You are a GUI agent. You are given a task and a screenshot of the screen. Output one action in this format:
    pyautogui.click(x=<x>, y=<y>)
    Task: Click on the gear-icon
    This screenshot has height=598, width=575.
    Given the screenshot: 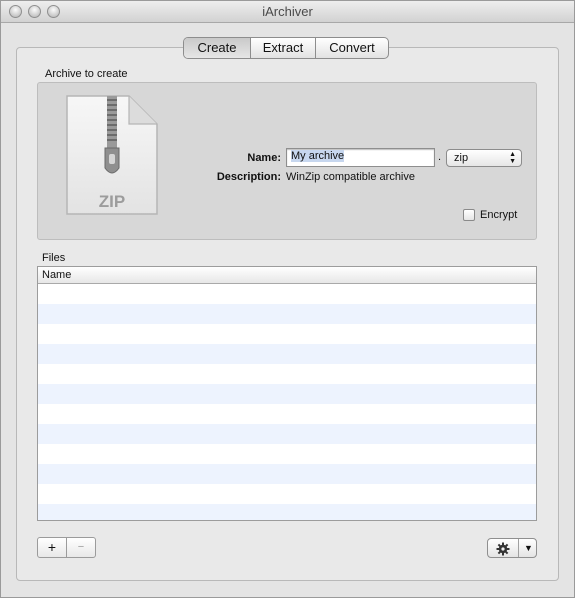 What is the action you would take?
    pyautogui.click(x=503, y=549)
    